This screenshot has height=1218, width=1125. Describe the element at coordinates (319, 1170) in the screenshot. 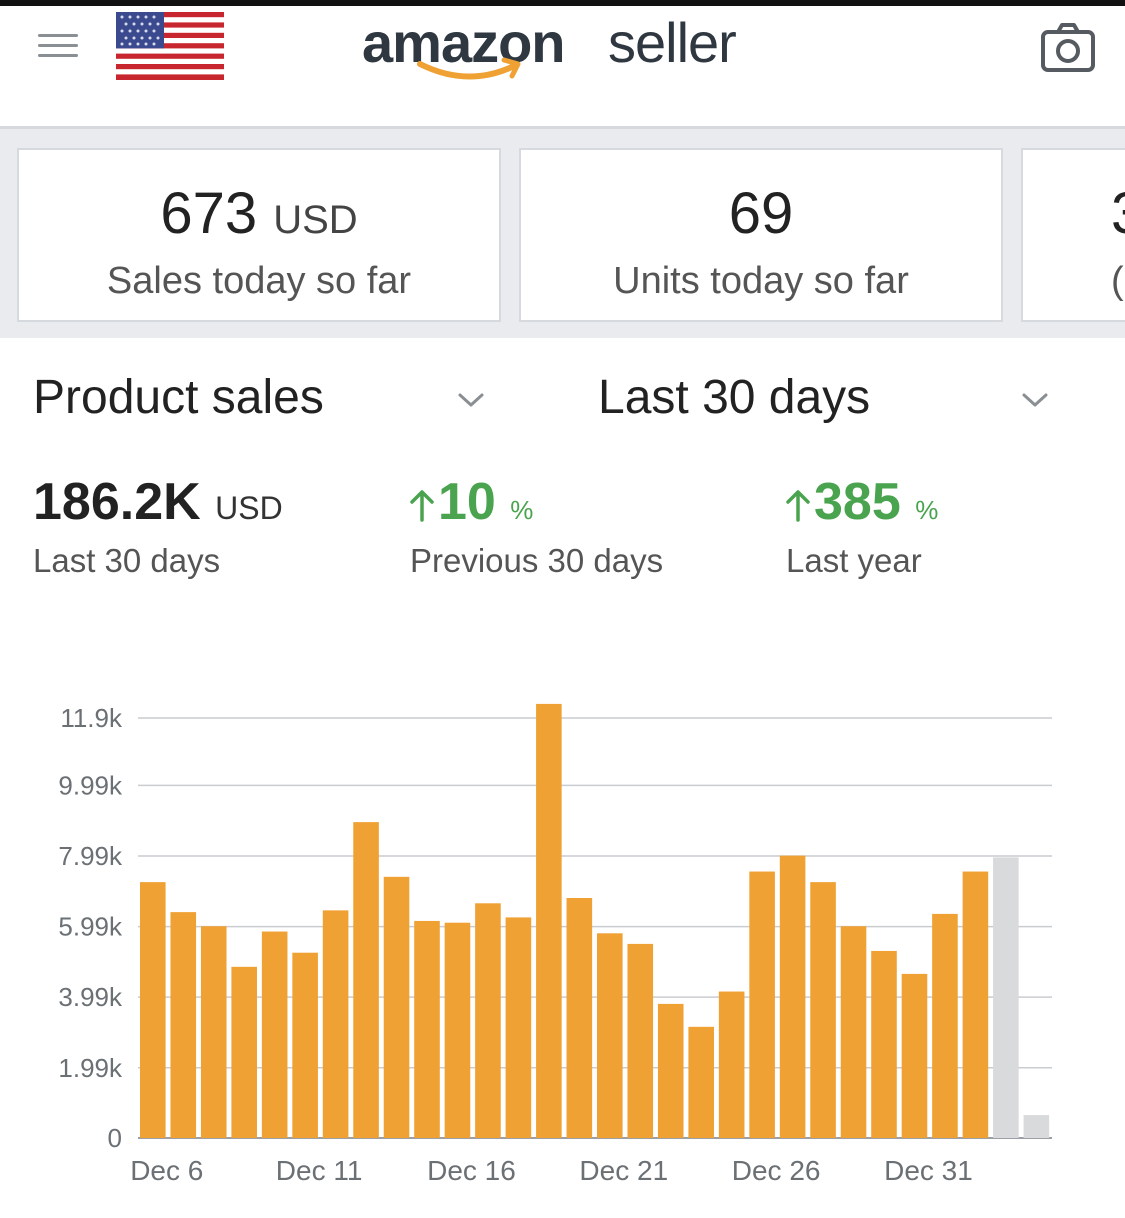

I see `x-tick-label: Dec 11` at that location.